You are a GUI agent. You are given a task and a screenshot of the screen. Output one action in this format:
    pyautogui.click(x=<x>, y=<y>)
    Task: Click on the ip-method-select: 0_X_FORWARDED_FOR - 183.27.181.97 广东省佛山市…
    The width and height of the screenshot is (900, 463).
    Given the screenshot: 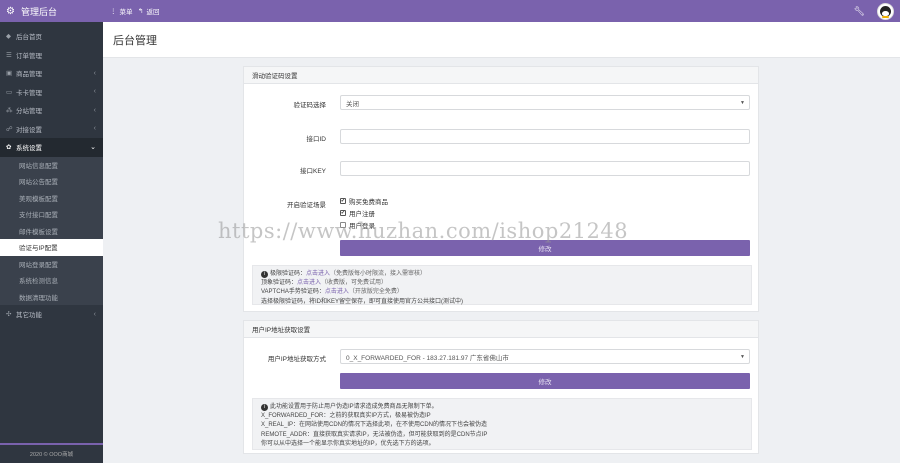 What is the action you would take?
    pyautogui.click(x=545, y=356)
    